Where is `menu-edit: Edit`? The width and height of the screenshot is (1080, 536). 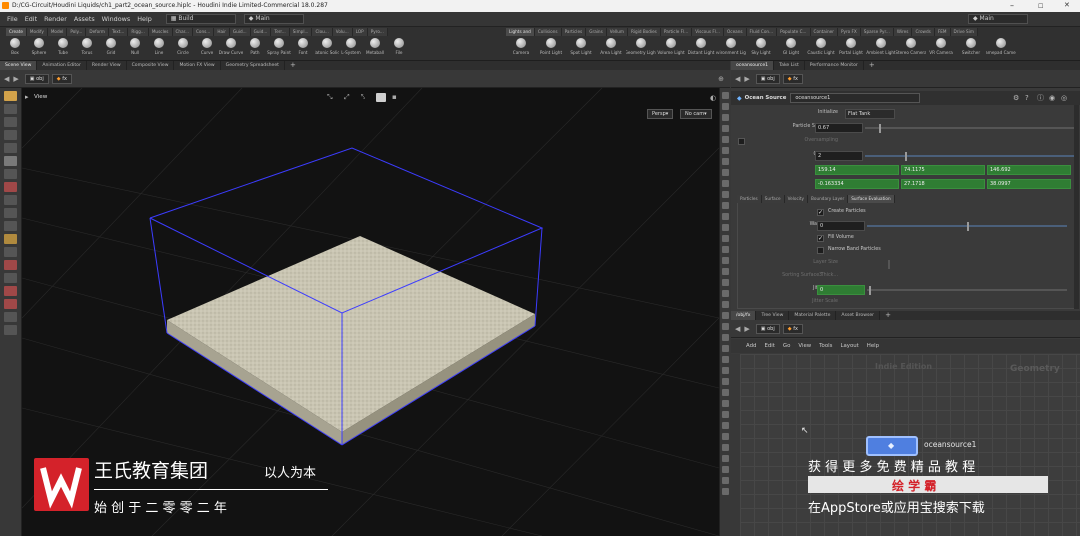 menu-edit: Edit is located at coordinates (31, 19).